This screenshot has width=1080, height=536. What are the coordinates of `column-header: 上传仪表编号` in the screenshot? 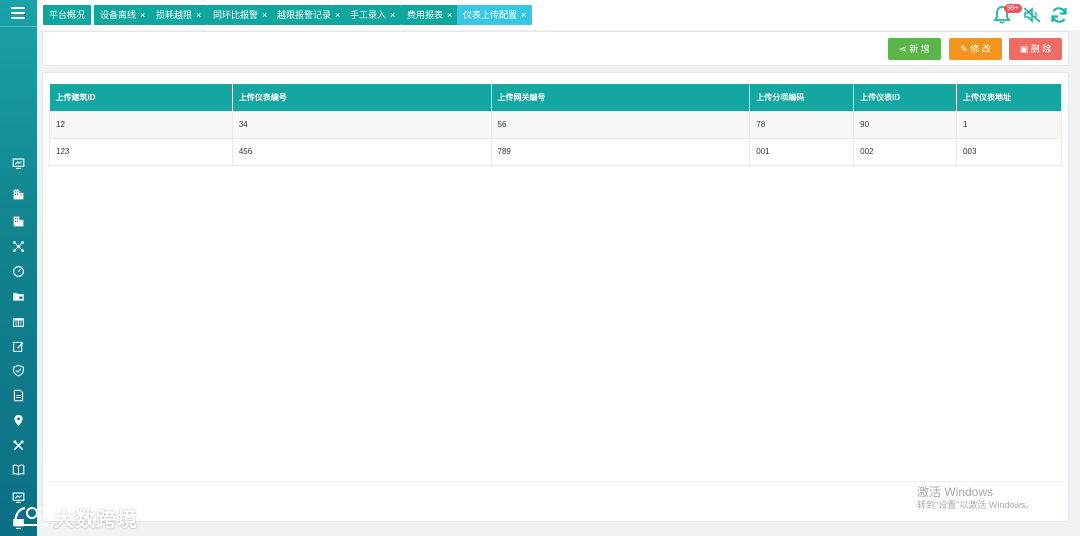 It's located at (362, 97).